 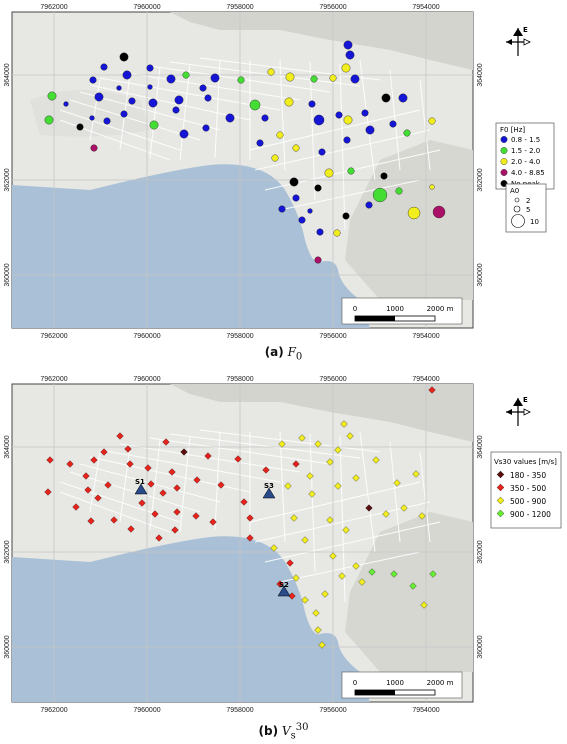 What do you see at coordinates (525, 151) in the screenshot?
I see `legend-f0-label-1: 1.5 - 2.0` at bounding box center [525, 151].